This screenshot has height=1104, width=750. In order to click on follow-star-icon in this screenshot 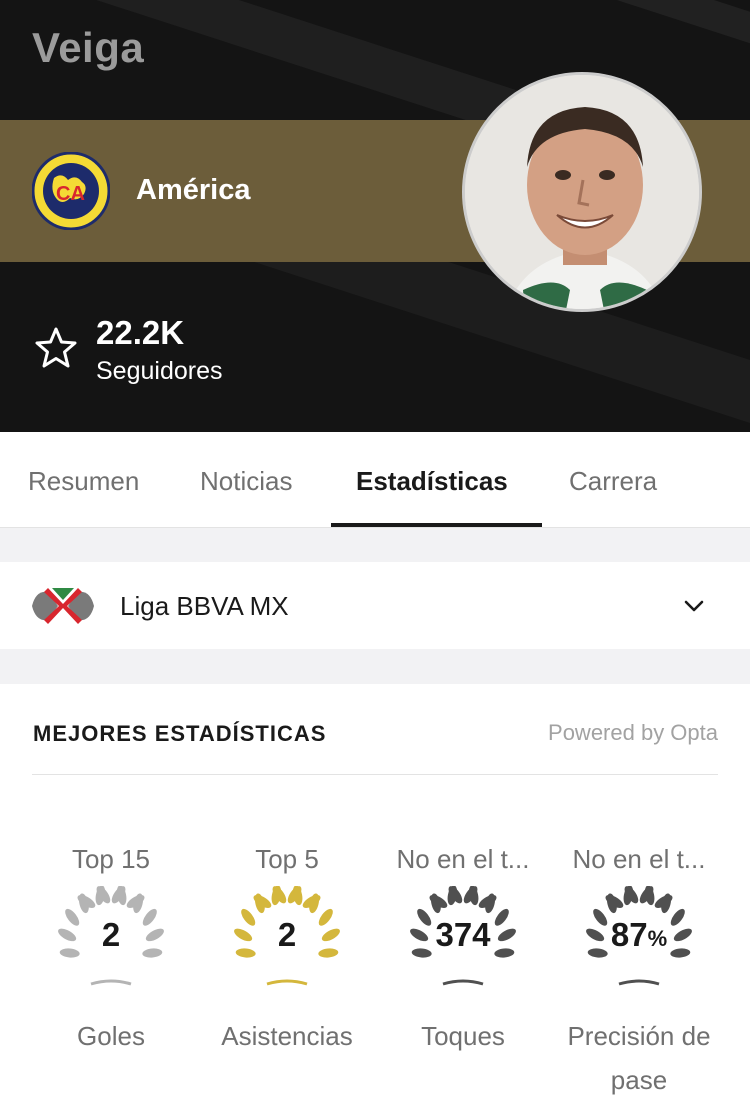, I will do `click(56, 348)`.